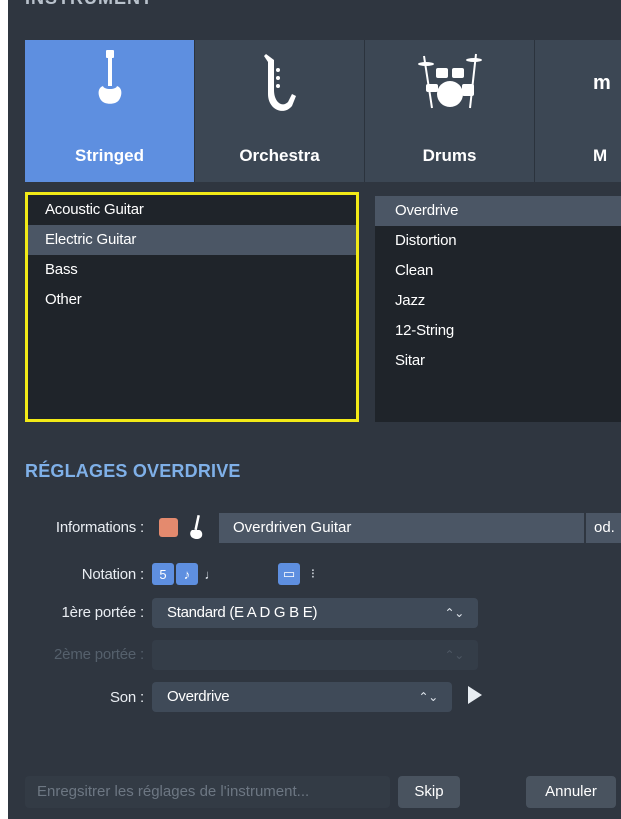 The width and height of the screenshot is (621, 819). What do you see at coordinates (4, 409) in the screenshot?
I see `window-edge` at bounding box center [4, 409].